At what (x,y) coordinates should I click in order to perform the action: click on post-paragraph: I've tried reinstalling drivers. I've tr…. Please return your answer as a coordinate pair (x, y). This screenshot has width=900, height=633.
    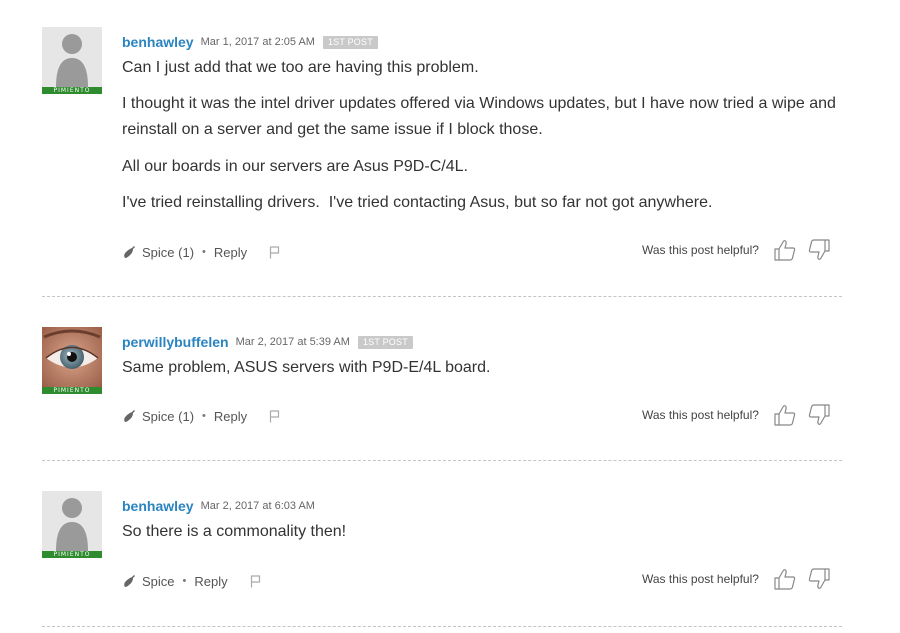
    Looking at the image, I should click on (417, 202).